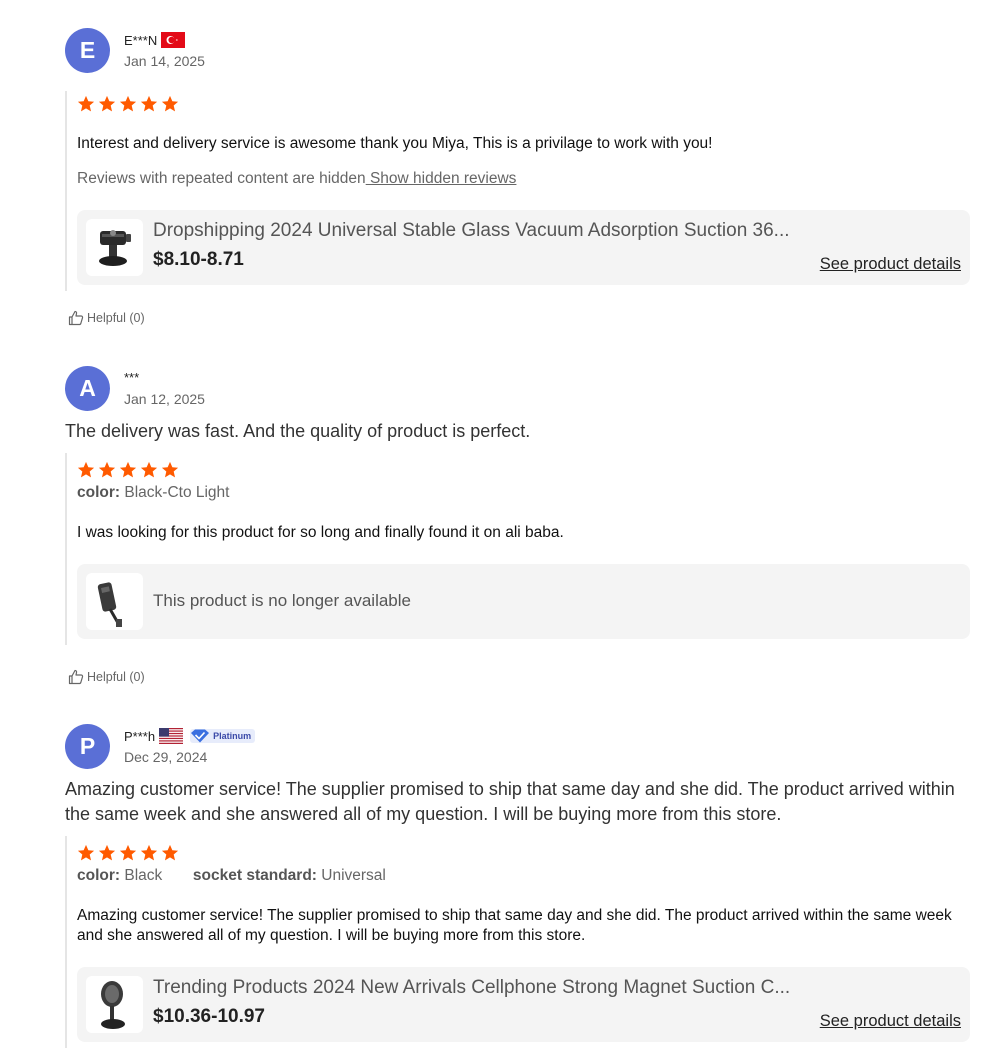 This screenshot has height=1060, width=996. What do you see at coordinates (282, 600) in the screenshot?
I see `product-unavailable-text: This product is no longer available` at bounding box center [282, 600].